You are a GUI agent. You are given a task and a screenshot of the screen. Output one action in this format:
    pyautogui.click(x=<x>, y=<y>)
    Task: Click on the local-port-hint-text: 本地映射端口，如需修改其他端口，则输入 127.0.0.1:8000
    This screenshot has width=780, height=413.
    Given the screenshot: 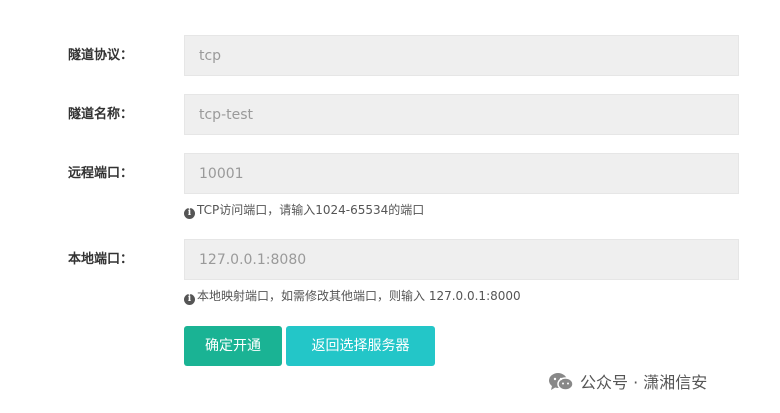 What is the action you would take?
    pyautogui.click(x=359, y=296)
    